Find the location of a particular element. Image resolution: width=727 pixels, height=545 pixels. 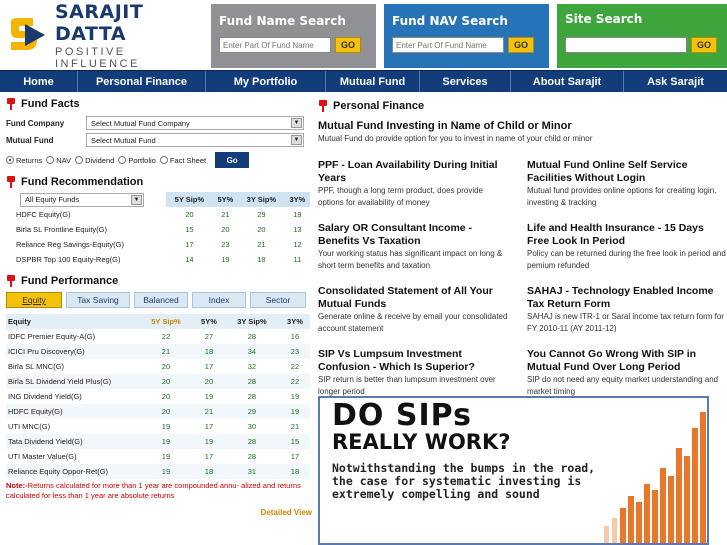

tab-balanced: Balanced is located at coordinates (161, 300).